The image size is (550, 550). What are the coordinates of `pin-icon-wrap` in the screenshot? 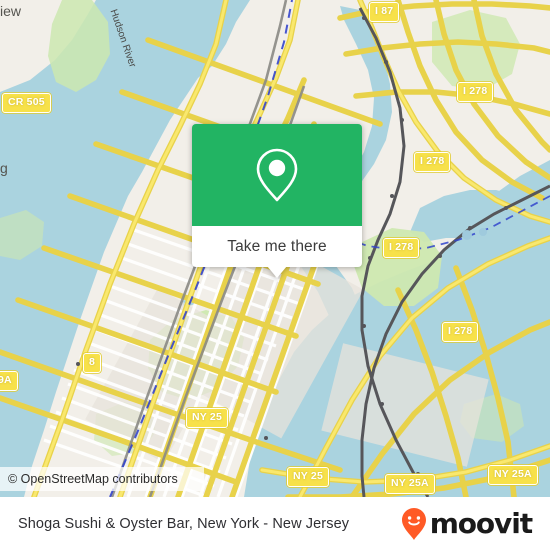 It's located at (277, 175).